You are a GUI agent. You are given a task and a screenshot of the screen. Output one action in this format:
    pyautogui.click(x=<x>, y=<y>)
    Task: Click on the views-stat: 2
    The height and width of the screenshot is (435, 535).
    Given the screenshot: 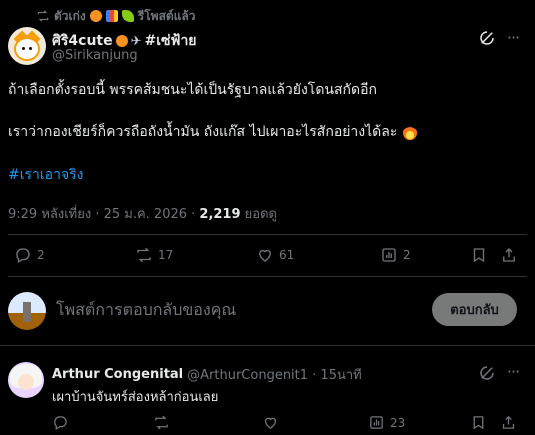 What is the action you would take?
    pyautogui.click(x=407, y=255)
    